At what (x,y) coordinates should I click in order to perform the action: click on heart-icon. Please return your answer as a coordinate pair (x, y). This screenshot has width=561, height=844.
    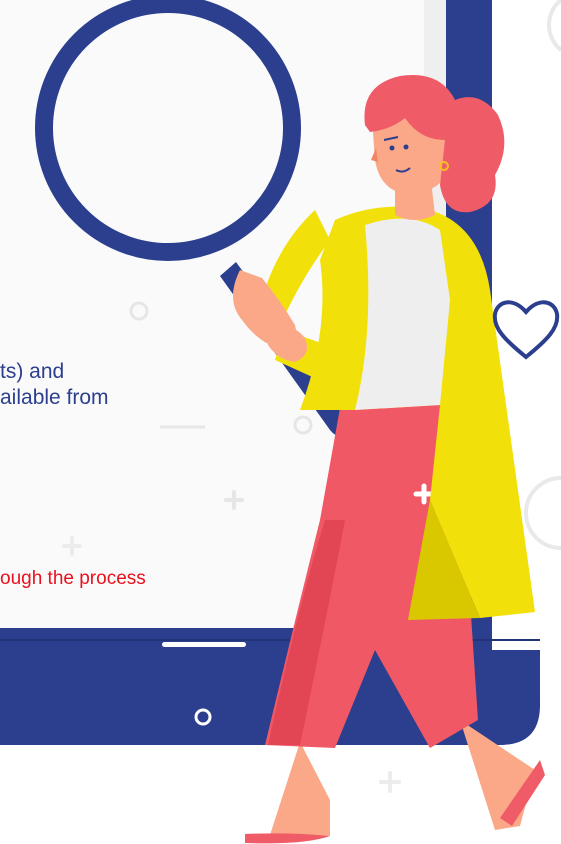
    Looking at the image, I should click on (526, 330).